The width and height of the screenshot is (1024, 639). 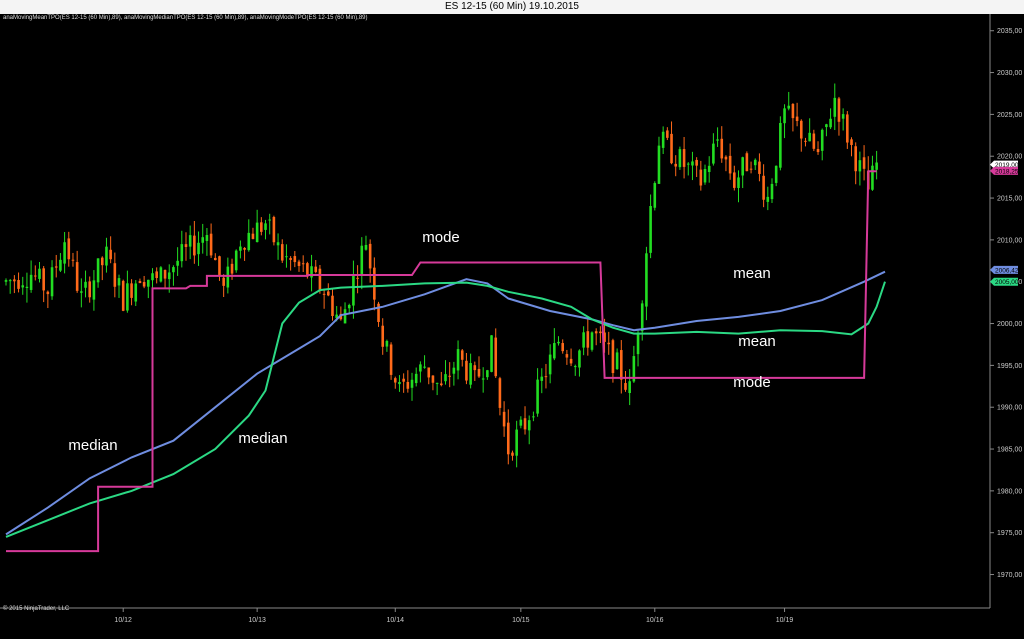 What do you see at coordinates (1009, 73) in the screenshot?
I see `y-tick-label: 2030,00` at bounding box center [1009, 73].